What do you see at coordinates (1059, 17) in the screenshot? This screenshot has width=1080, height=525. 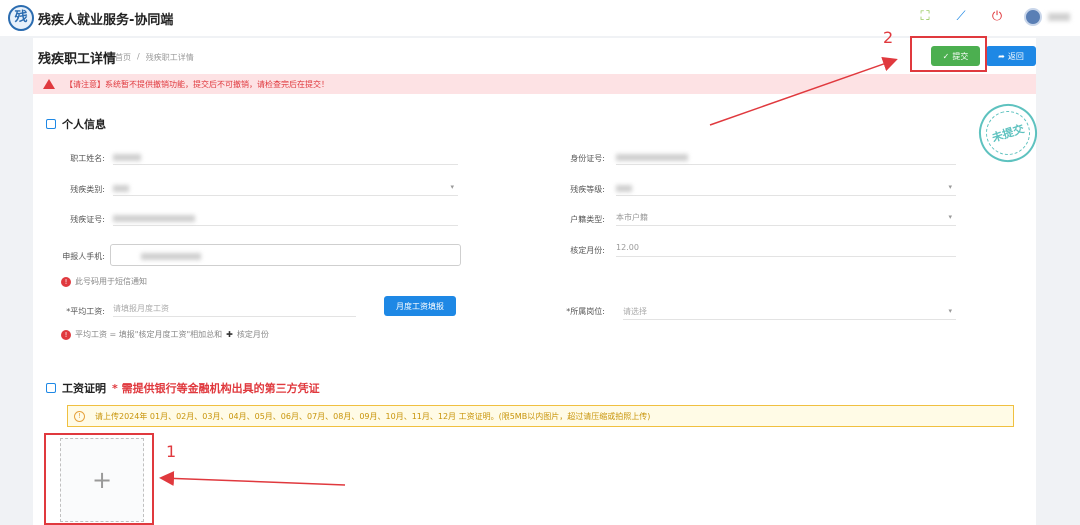 I see `username-blurred` at bounding box center [1059, 17].